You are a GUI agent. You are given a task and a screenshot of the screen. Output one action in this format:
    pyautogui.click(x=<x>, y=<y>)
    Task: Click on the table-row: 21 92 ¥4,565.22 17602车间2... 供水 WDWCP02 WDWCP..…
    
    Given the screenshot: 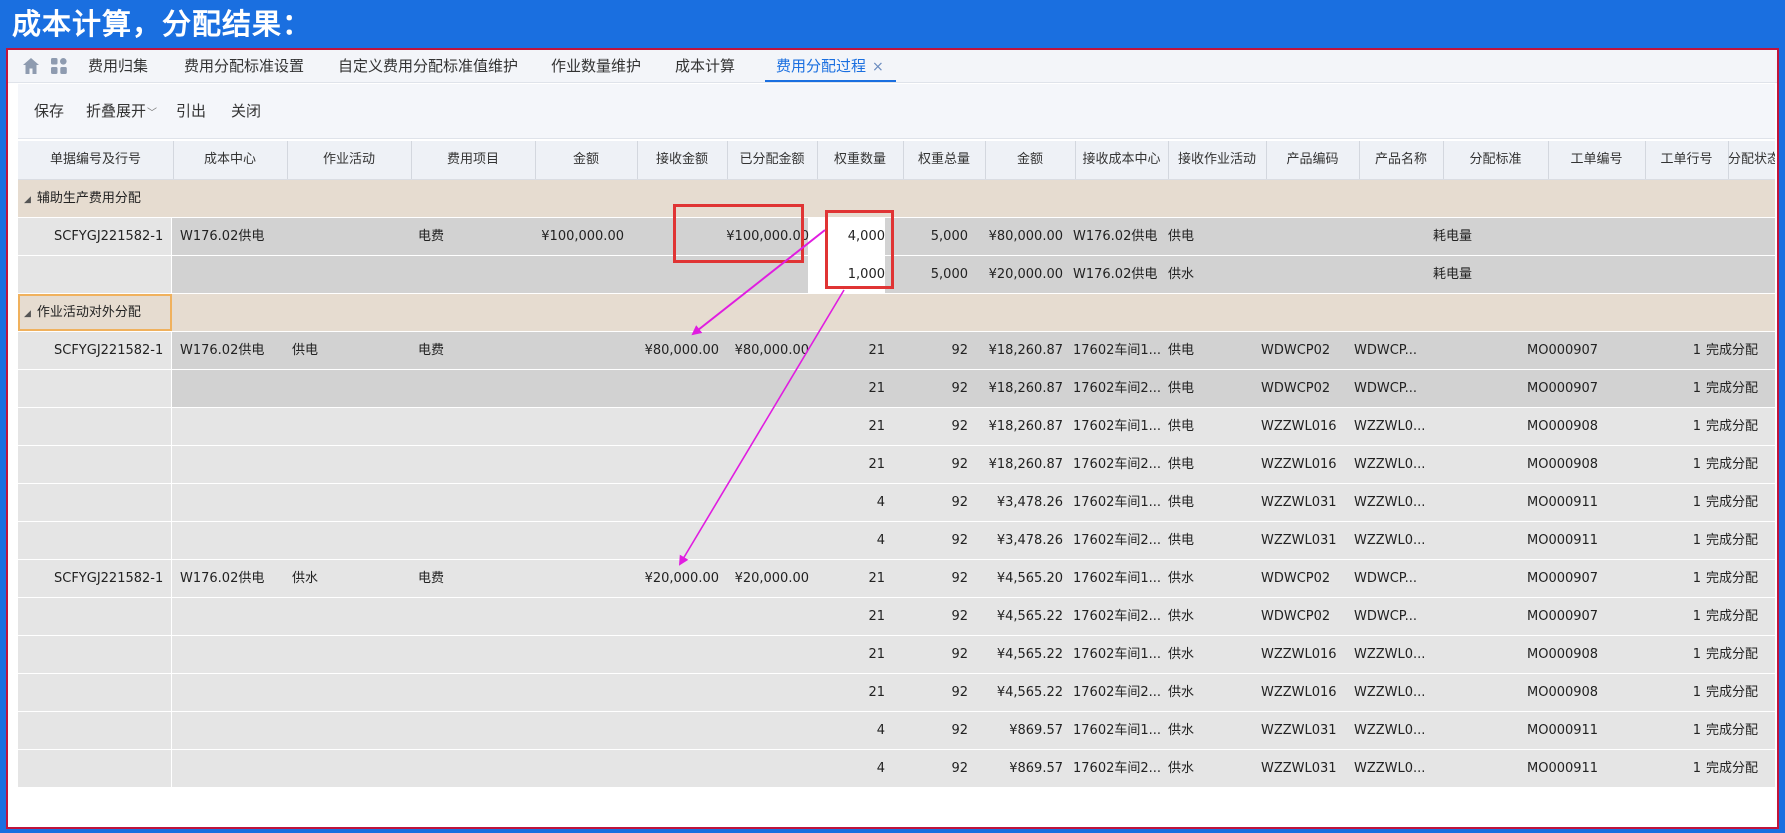 What is the action you would take?
    pyautogui.click(x=896, y=617)
    